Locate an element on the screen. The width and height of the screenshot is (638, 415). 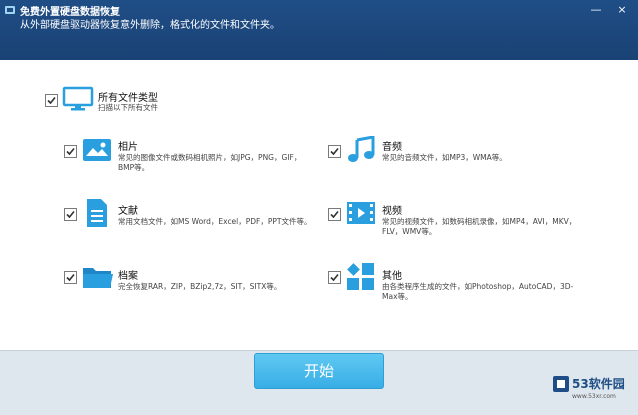
photo-desc: 常见的图像文件或数码相机照片，如JPG，PNG，GIF，BMP等。 is located at coordinates (210, 162).